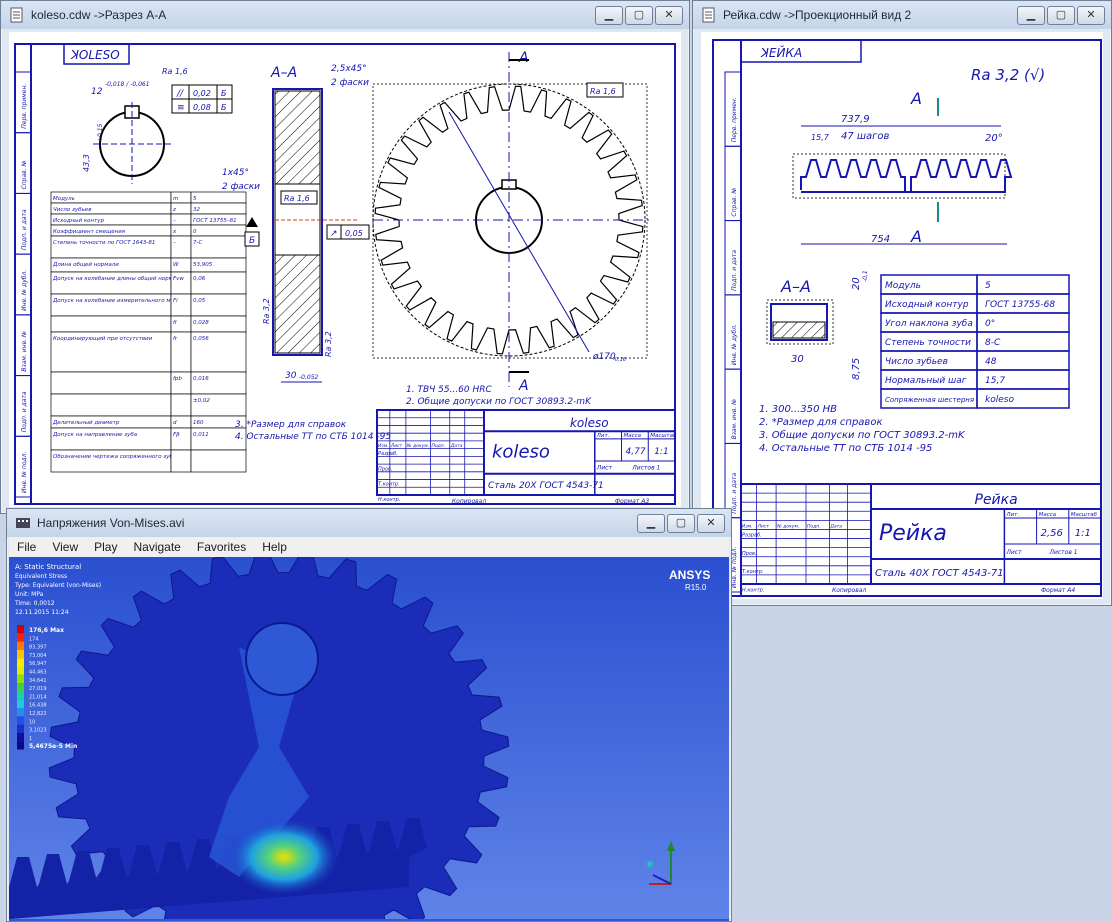  What do you see at coordinates (118, 279) in the screenshot?
I see `table-cell: Допуск на колебание длины общей нормали` at bounding box center [118, 279].